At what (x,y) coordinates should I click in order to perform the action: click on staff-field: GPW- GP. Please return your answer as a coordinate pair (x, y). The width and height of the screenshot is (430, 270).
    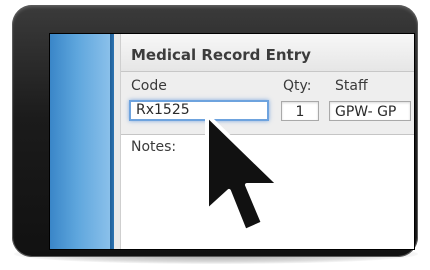
    Looking at the image, I should click on (370, 111).